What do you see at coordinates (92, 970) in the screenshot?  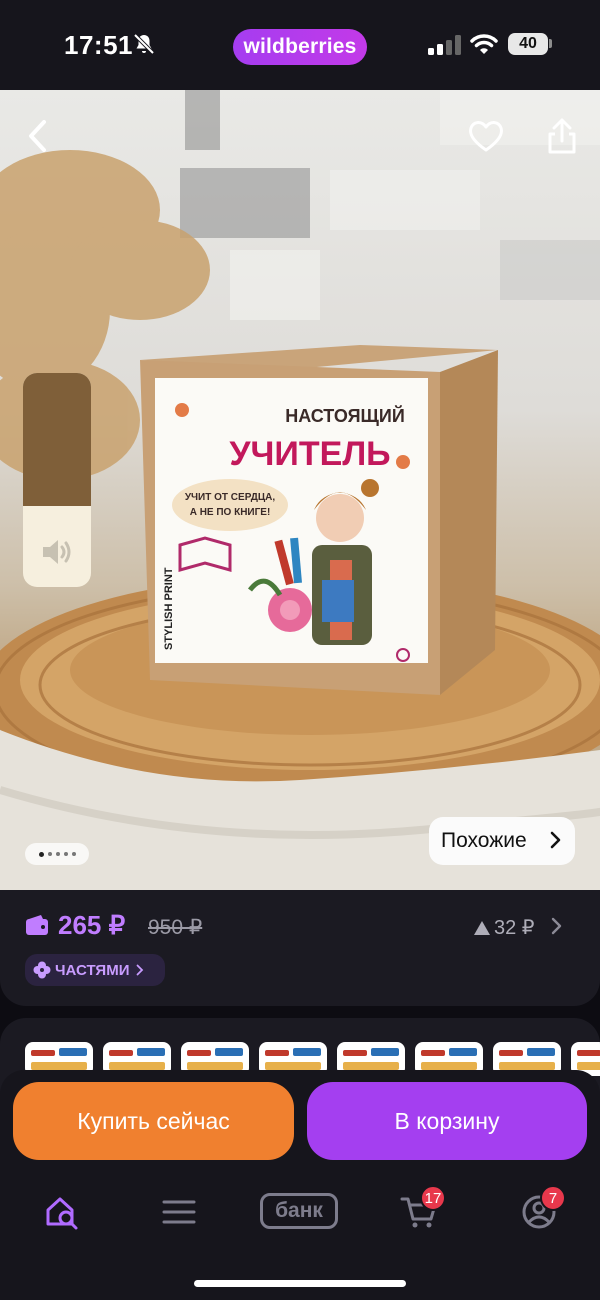 I see `installments-label: ЧАСТЯМИ` at bounding box center [92, 970].